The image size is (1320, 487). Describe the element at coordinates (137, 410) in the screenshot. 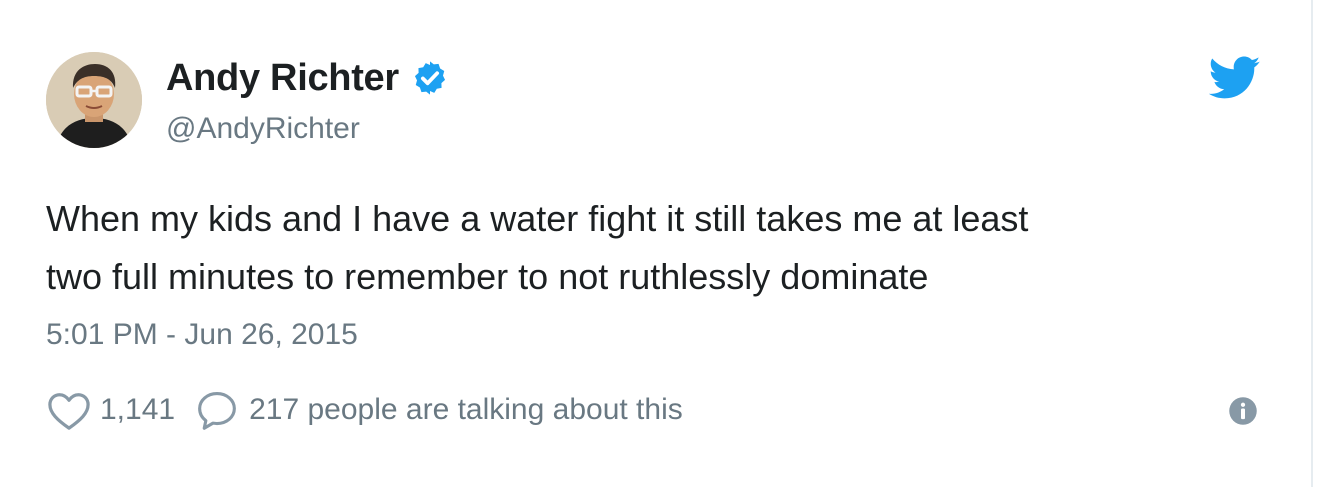

I see `like-count: 1,141` at that location.